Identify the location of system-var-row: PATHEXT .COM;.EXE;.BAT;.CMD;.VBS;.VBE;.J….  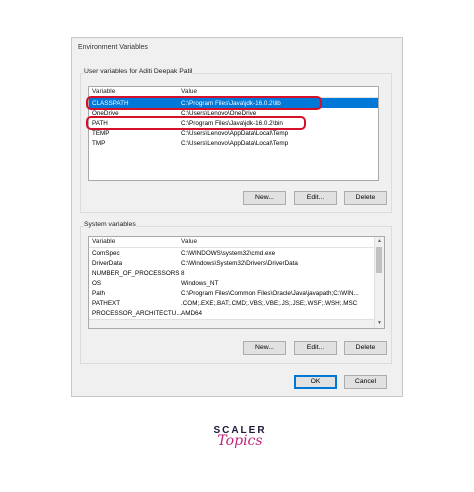
(233, 303).